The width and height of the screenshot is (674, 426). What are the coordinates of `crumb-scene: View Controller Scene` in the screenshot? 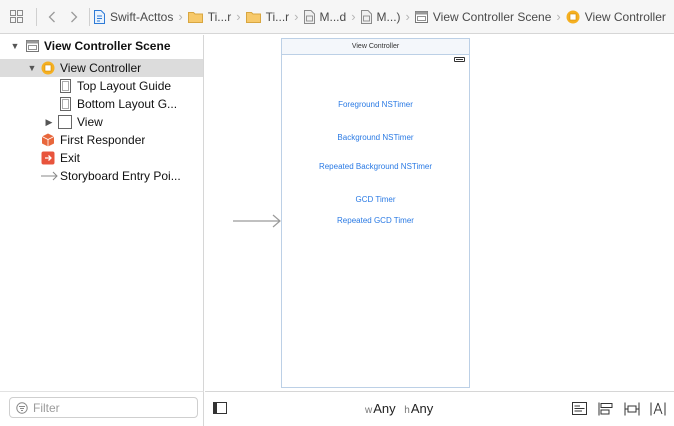 It's located at (482, 17).